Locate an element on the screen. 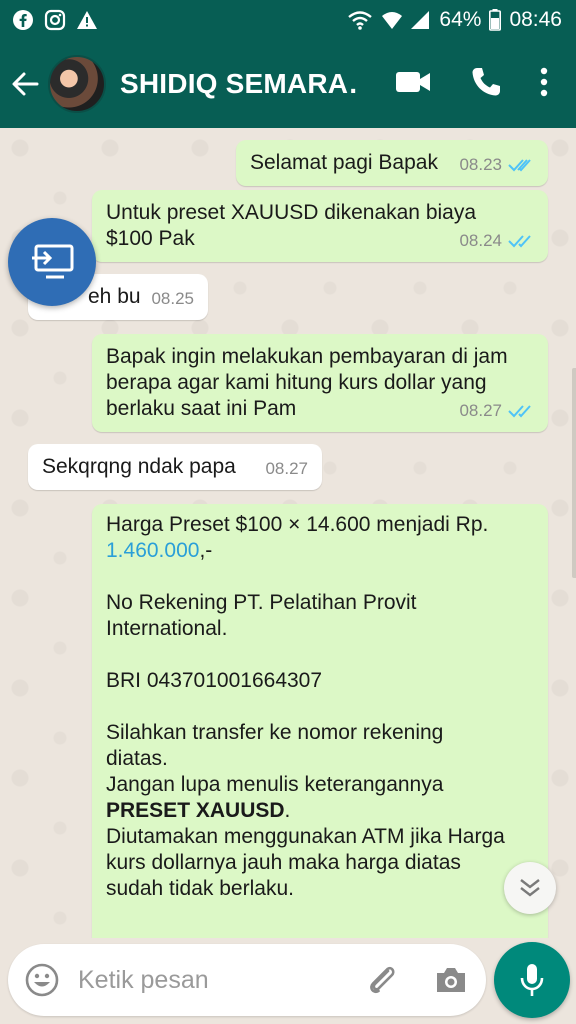  double-chevron-down-icon is located at coordinates (530, 888).